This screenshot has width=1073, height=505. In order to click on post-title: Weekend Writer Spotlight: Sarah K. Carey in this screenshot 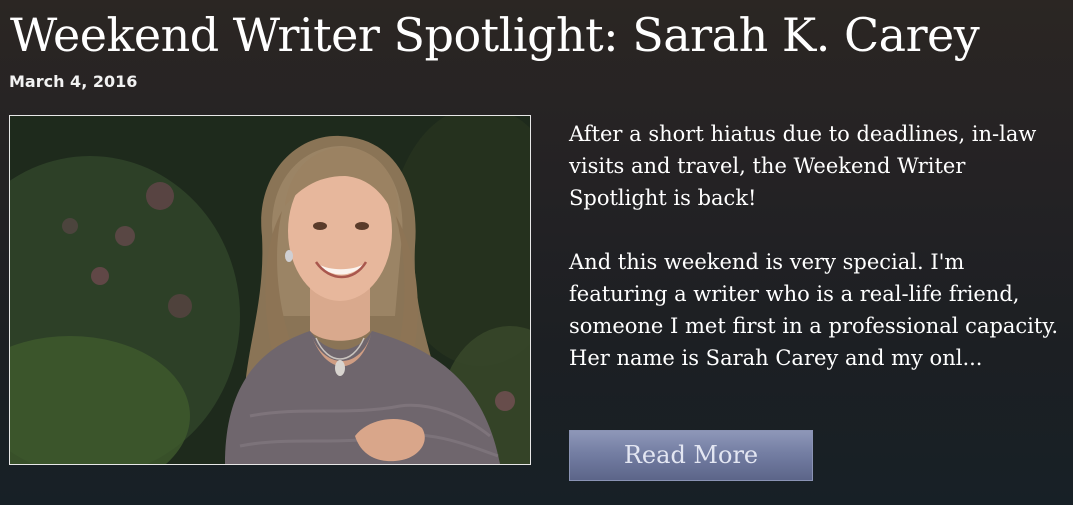, I will do `click(495, 35)`.